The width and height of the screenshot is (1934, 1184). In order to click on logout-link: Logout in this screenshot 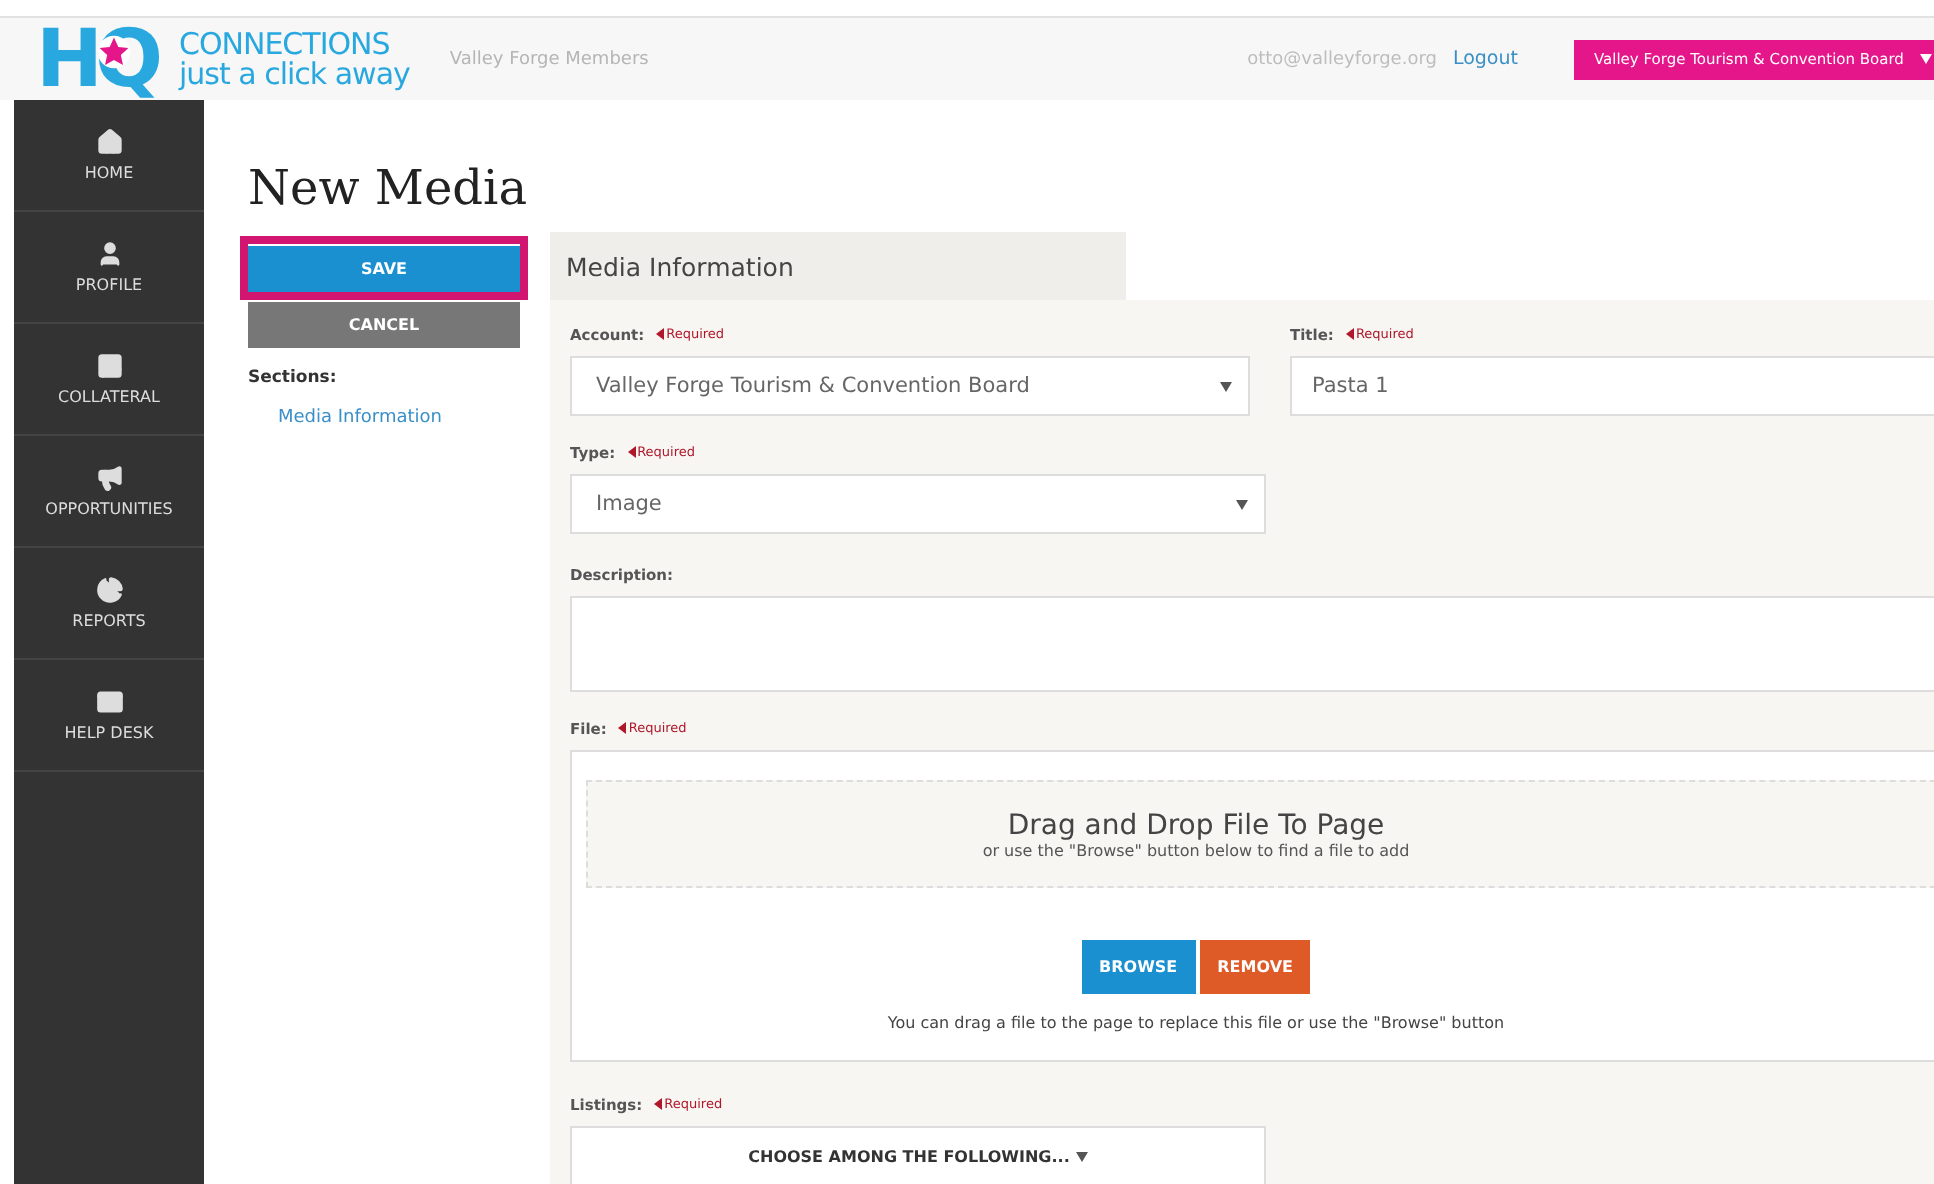, I will do `click(1485, 59)`.